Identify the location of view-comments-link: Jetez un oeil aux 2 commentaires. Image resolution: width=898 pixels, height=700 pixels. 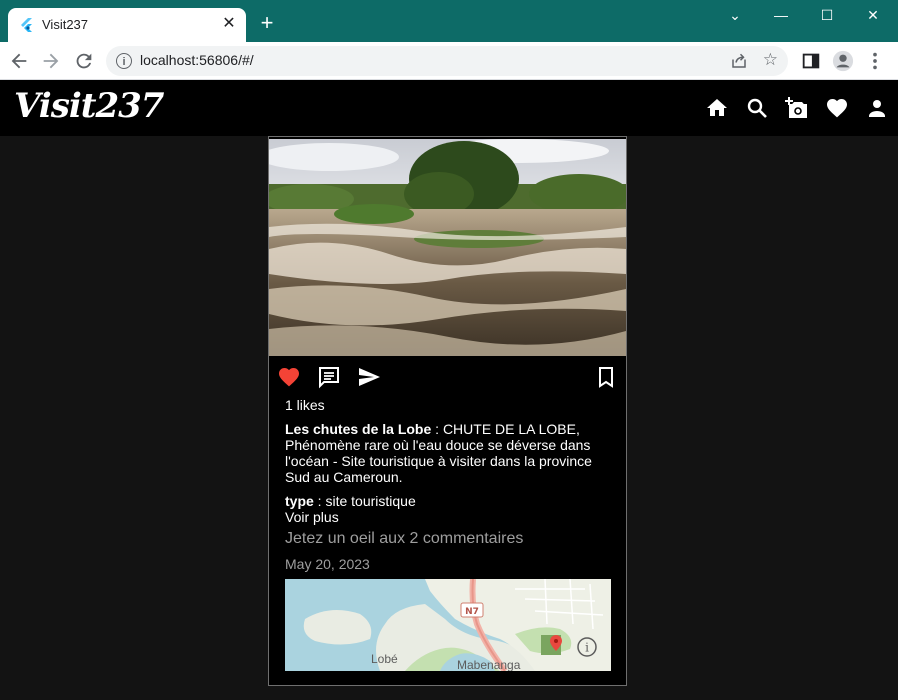
(404, 539).